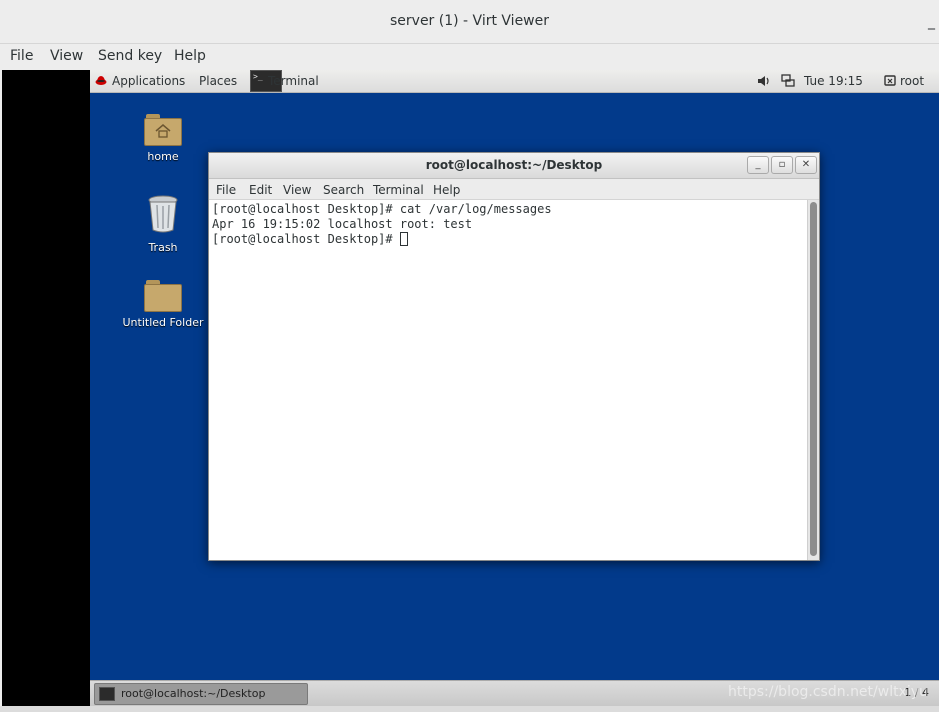 The image size is (939, 712). I want to click on viewer-bottom-edge, so click(469, 709).